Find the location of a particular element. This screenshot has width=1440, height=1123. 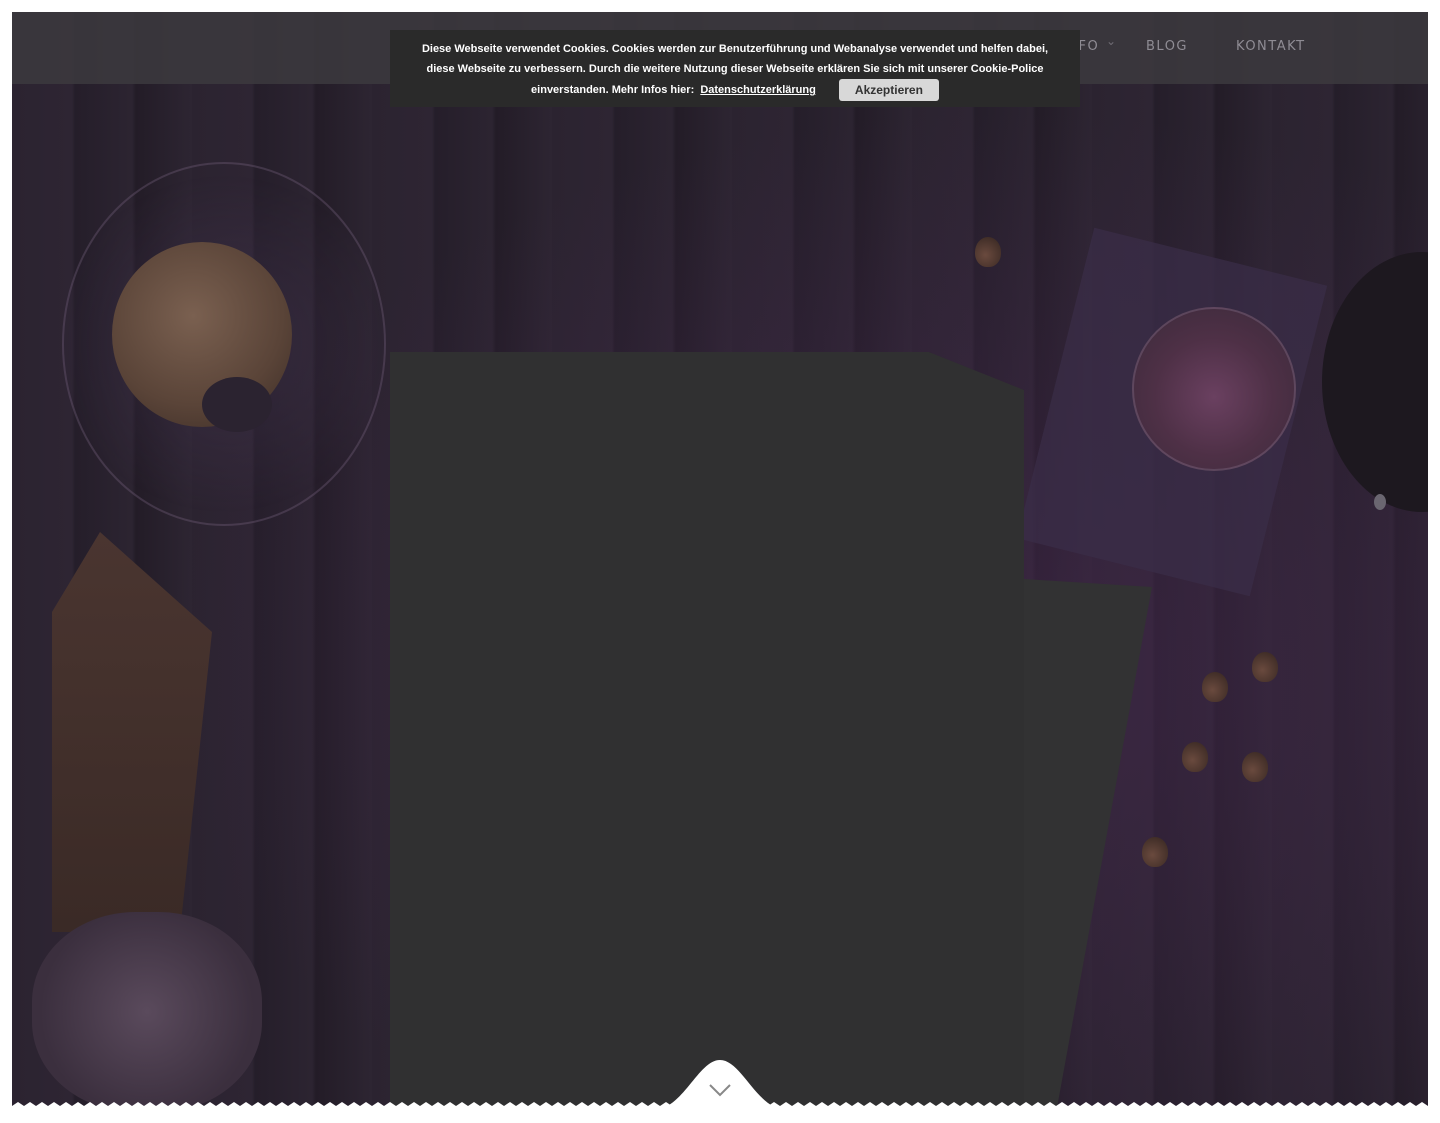

nav-item-kontakt: KONTAKT is located at coordinates (1271, 46).